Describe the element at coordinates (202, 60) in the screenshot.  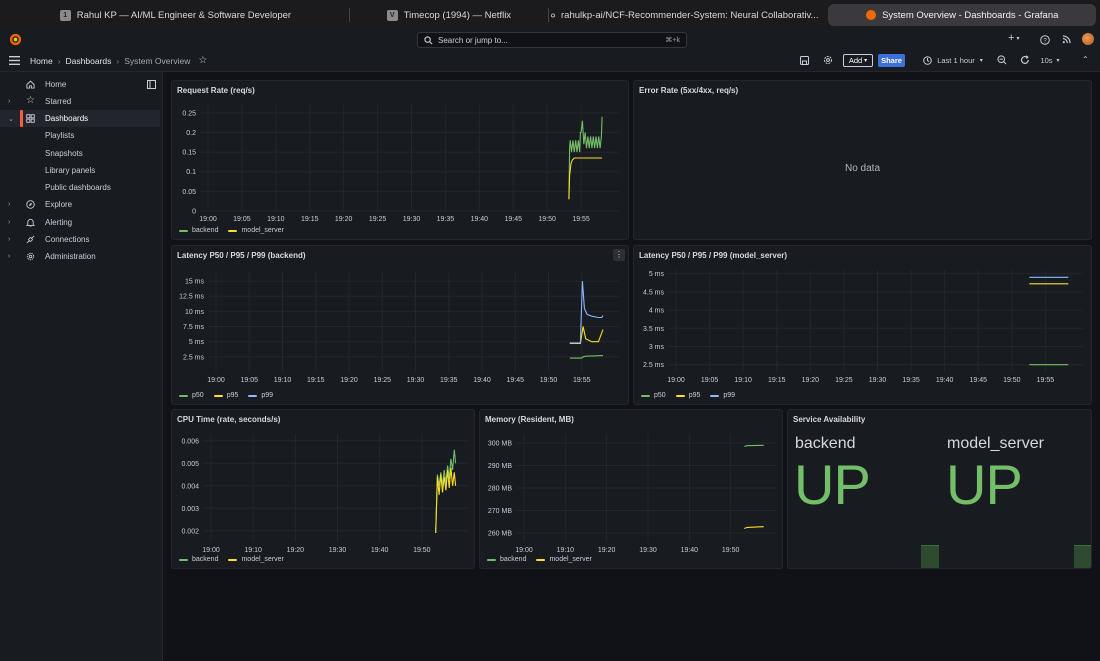
I see `star-icon: ☆` at that location.